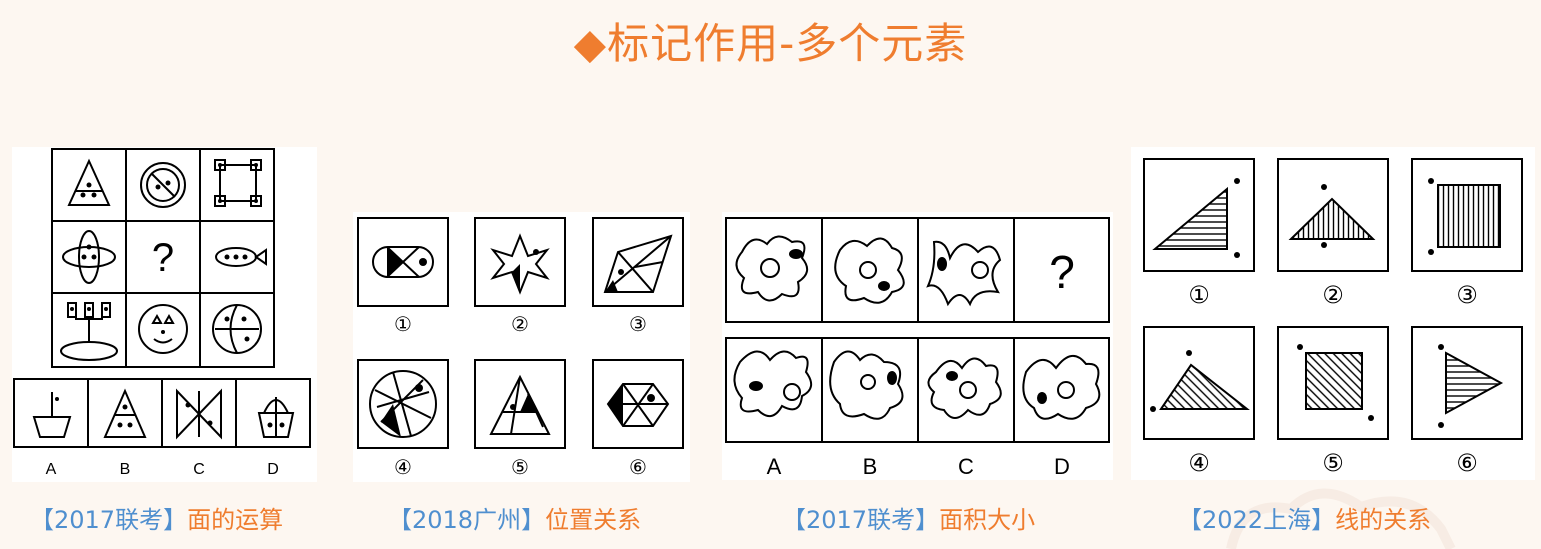 This screenshot has width=1541, height=549. I want to click on puzzle-4-figure: ① ② ③ ④ ⑤ ⑥, so click(1333, 317).